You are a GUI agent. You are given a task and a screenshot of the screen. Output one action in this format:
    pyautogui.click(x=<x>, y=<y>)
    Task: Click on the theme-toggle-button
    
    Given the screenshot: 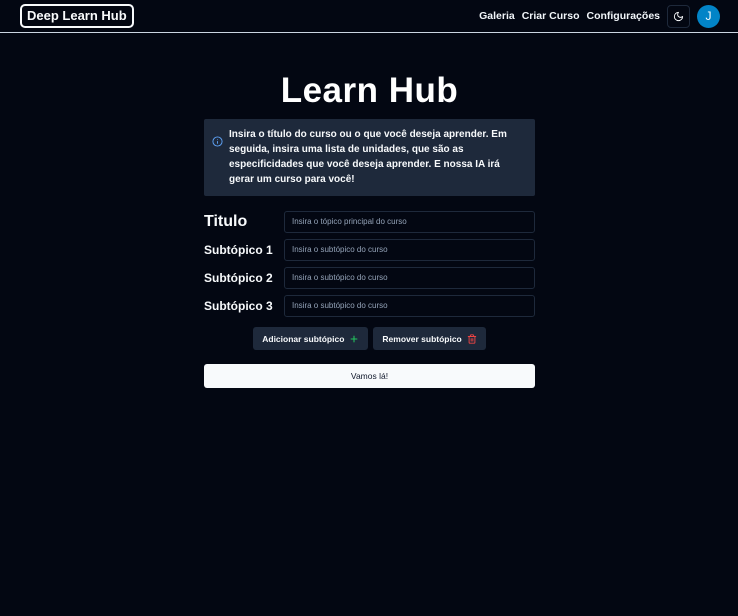 What is the action you would take?
    pyautogui.click(x=678, y=16)
    